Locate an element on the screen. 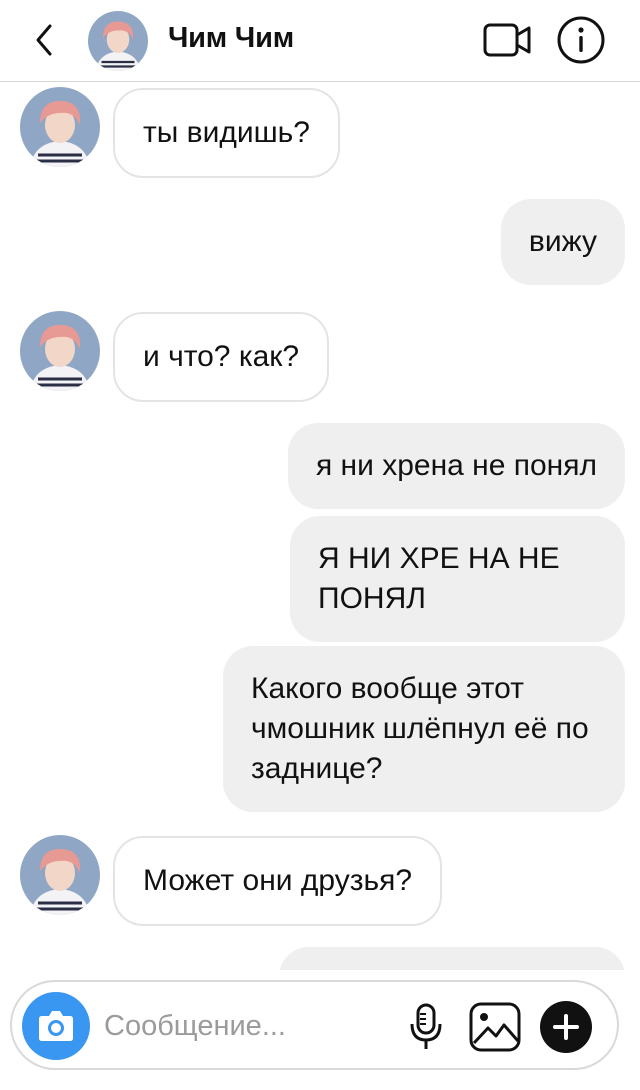 The image size is (640, 1090). camera-icon is located at coordinates (56, 1026).